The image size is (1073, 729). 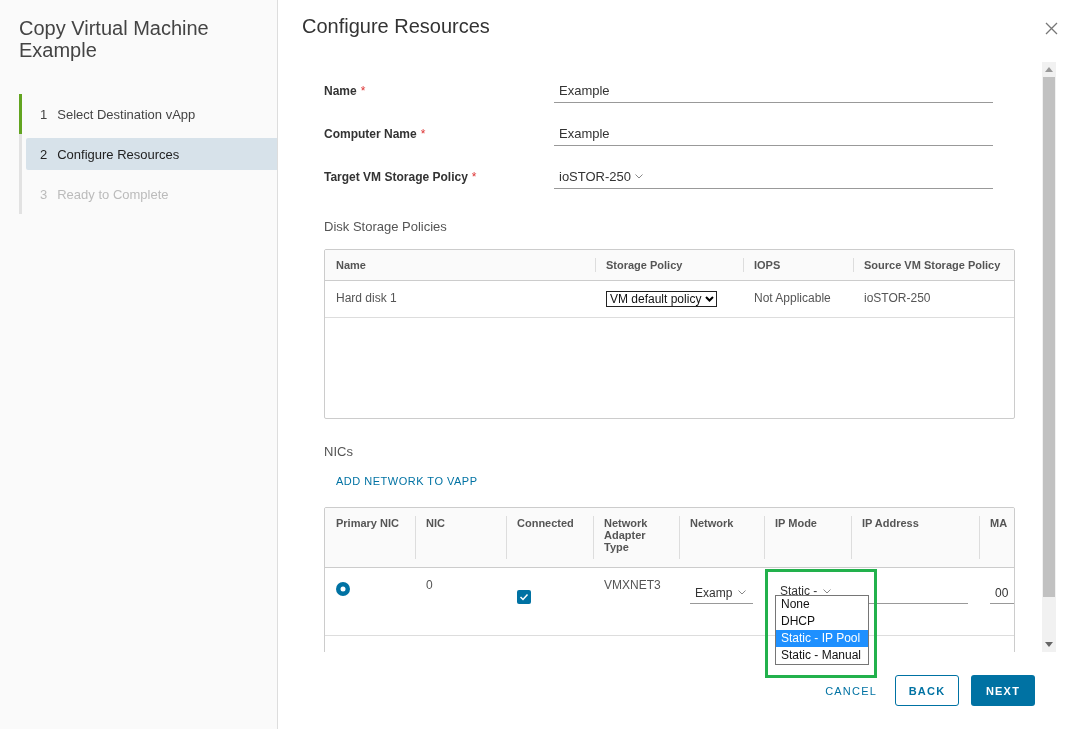 What do you see at coordinates (897, 298) in the screenshot?
I see `table-cell-text: ioSTOR-250` at bounding box center [897, 298].